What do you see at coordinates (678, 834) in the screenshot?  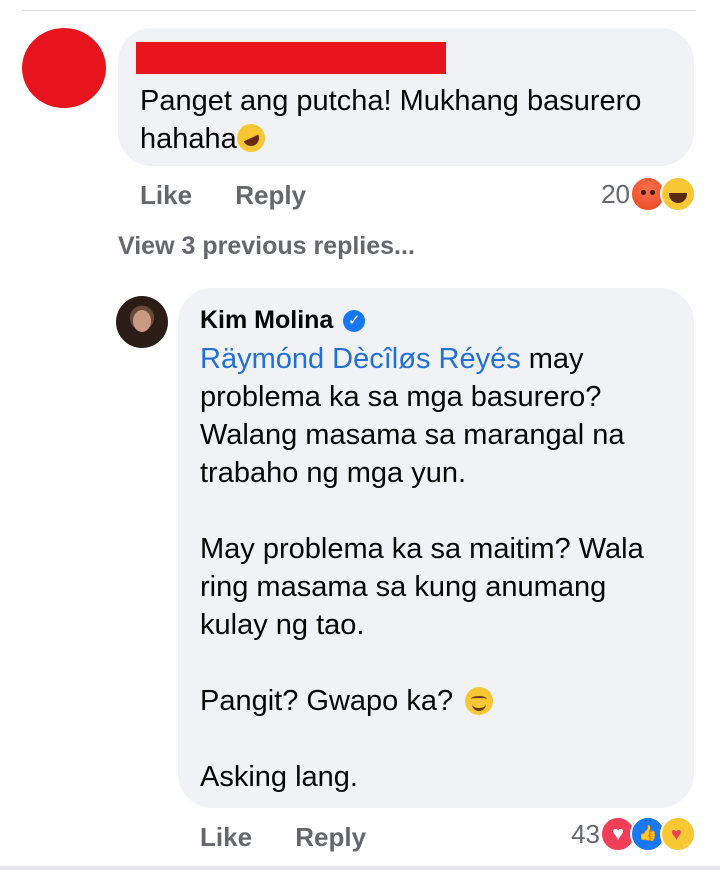 I see `care-icon` at bounding box center [678, 834].